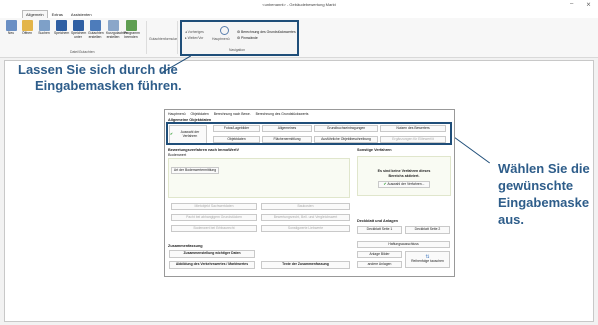 Image resolution: width=598 pixels, height=325 pixels. Describe the element at coordinates (214, 217) in the screenshot. I see `pacht-button: Pacht bei abhangigem Grundstücken` at that location.